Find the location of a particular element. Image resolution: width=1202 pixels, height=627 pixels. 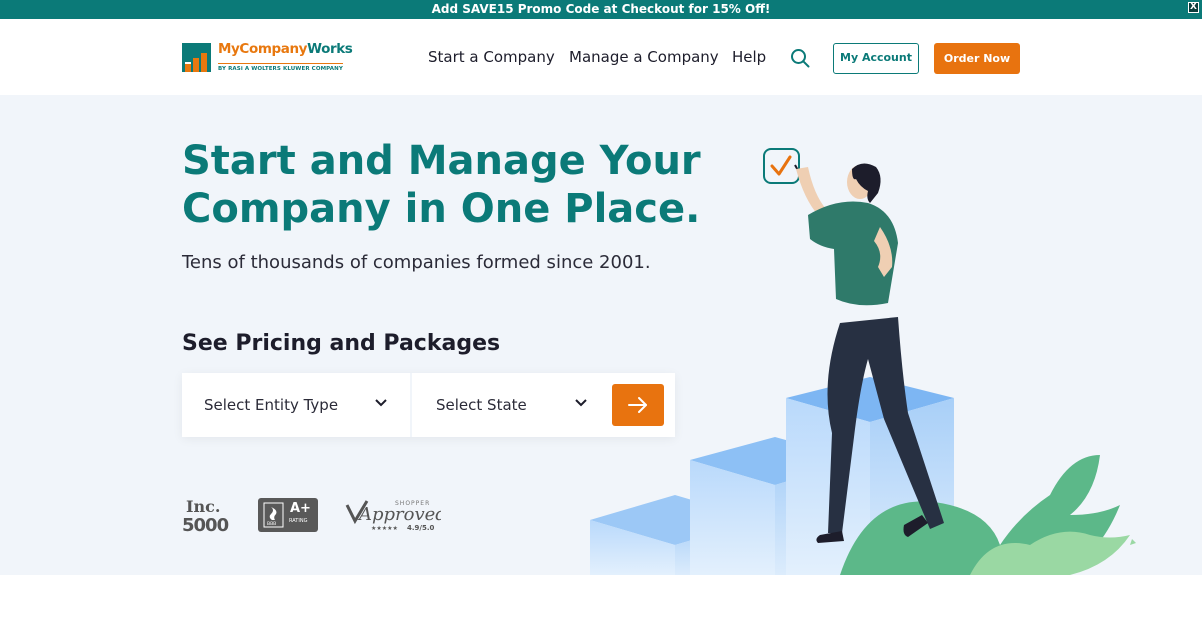

nav-manage-company: Manage a Company is located at coordinates (644, 57).